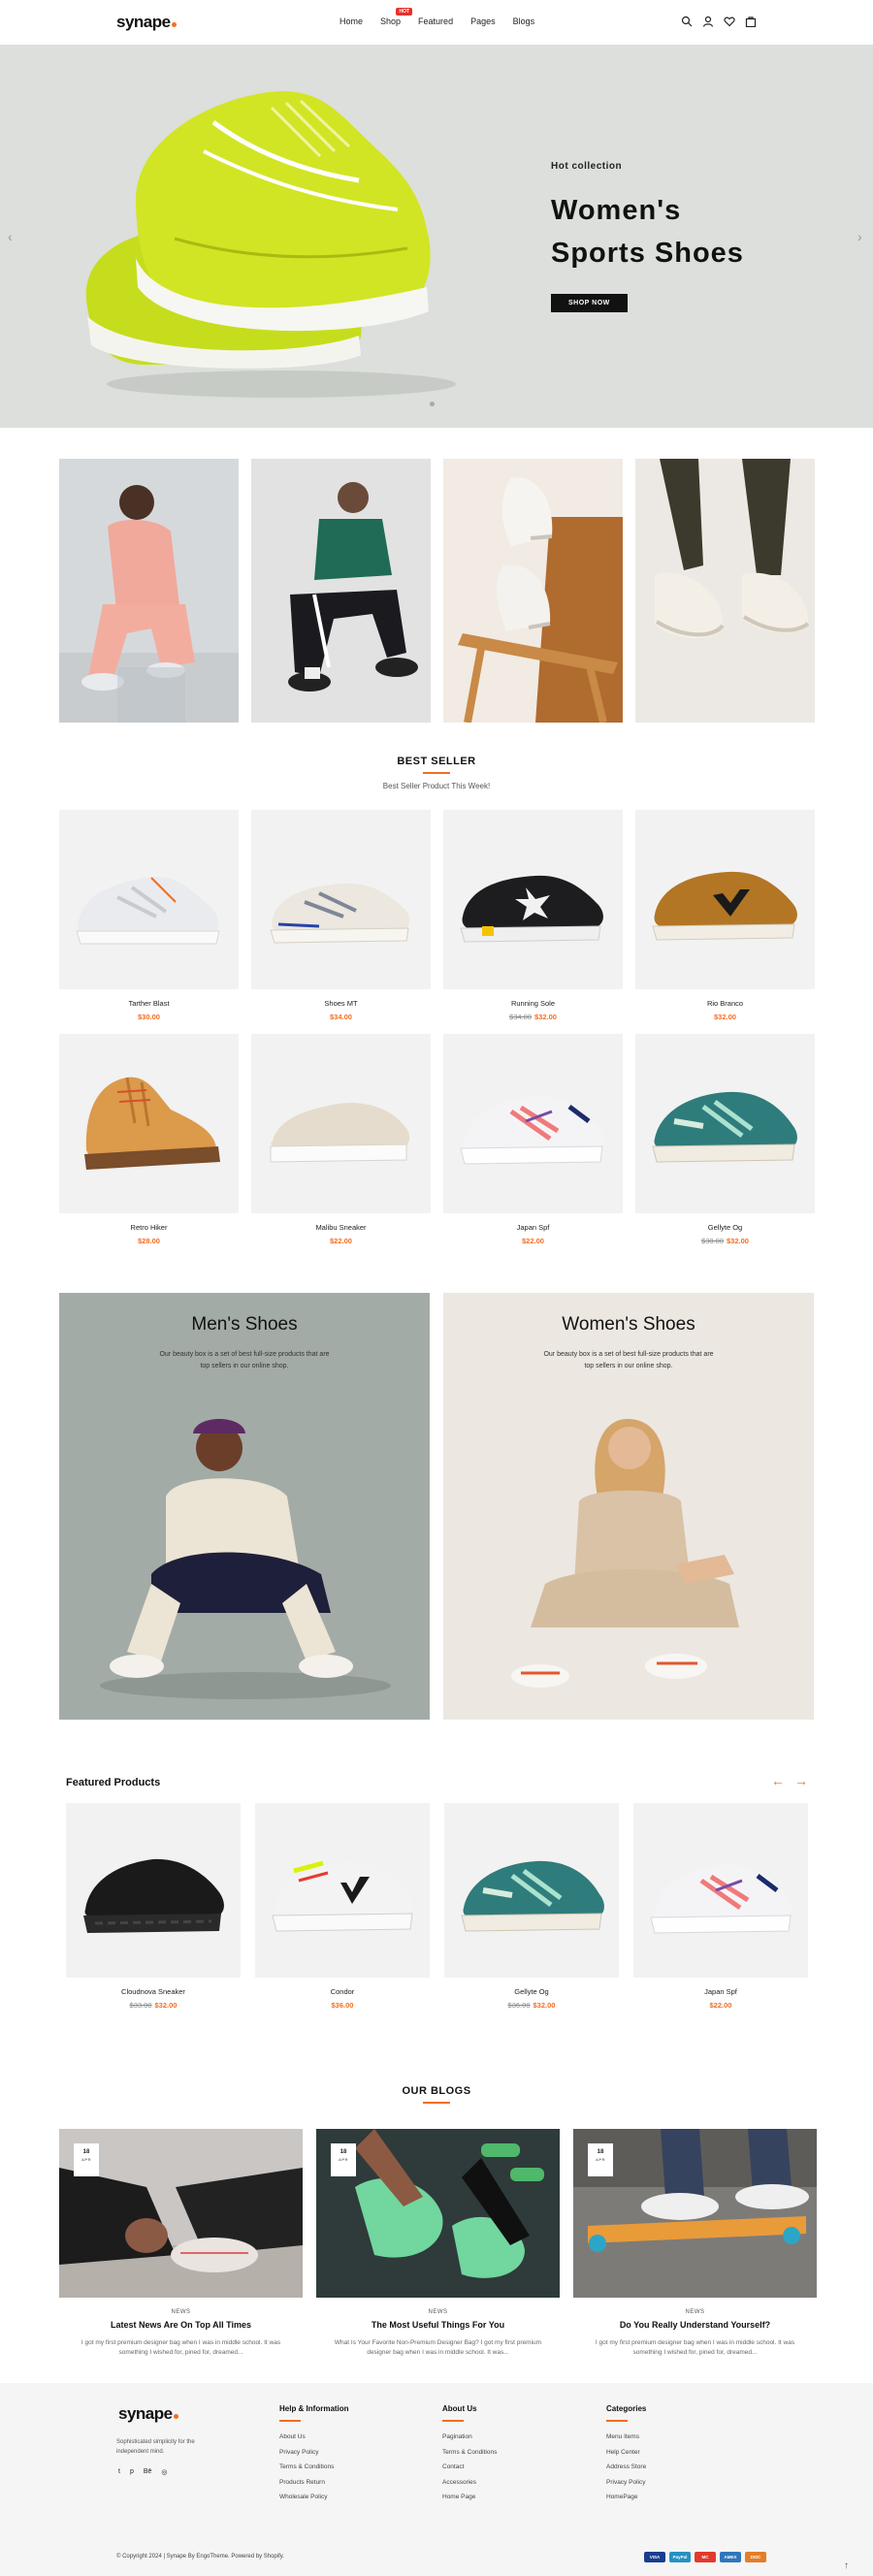 Image resolution: width=873 pixels, height=2576 pixels. I want to click on product-card: Malibu Sneaker $22.00, so click(341, 1139).